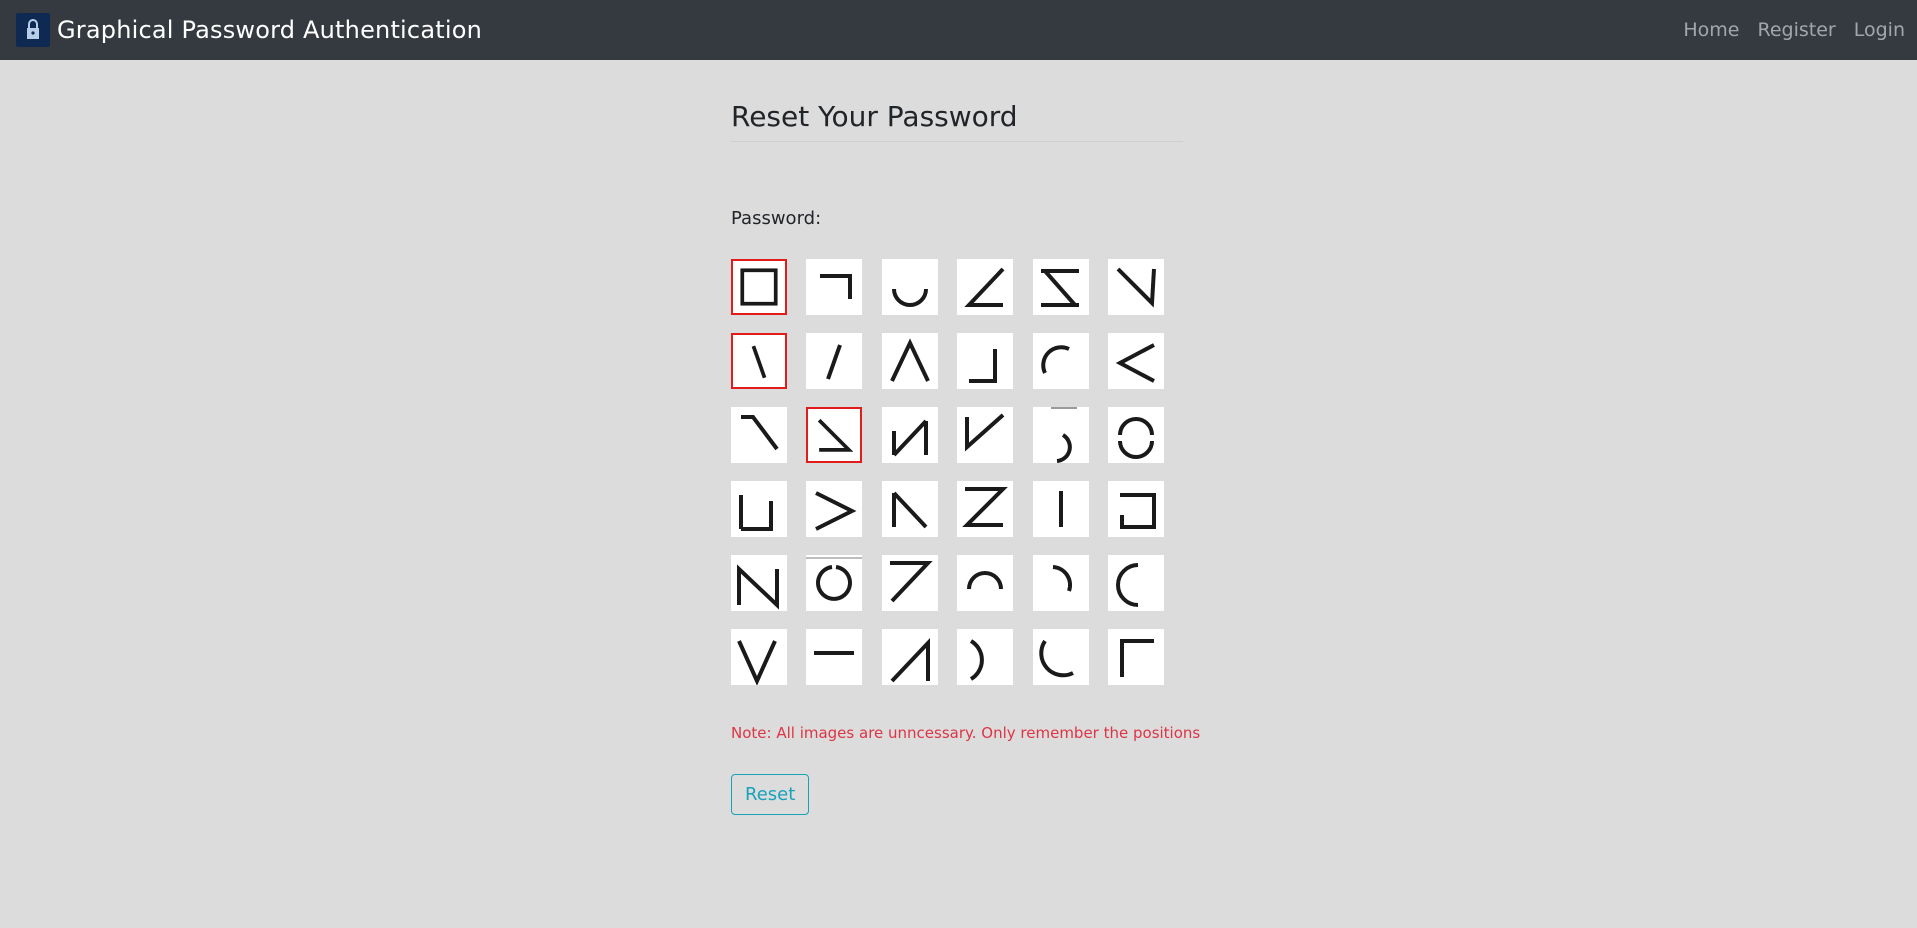  I want to click on nav-home-link: Home, so click(1711, 30).